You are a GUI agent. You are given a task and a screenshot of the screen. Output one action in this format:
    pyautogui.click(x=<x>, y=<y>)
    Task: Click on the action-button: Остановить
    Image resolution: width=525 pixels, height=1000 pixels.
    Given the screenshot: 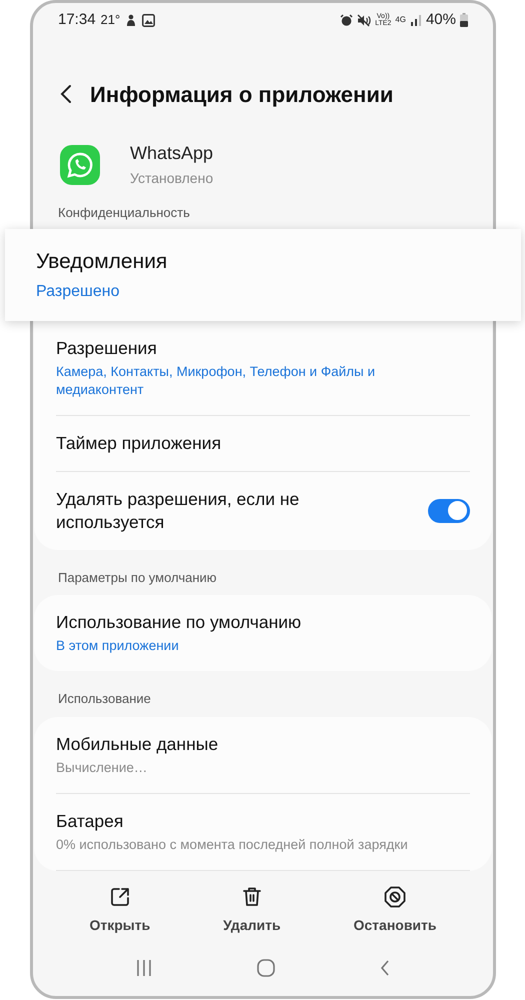 What is the action you would take?
    pyautogui.click(x=395, y=910)
    